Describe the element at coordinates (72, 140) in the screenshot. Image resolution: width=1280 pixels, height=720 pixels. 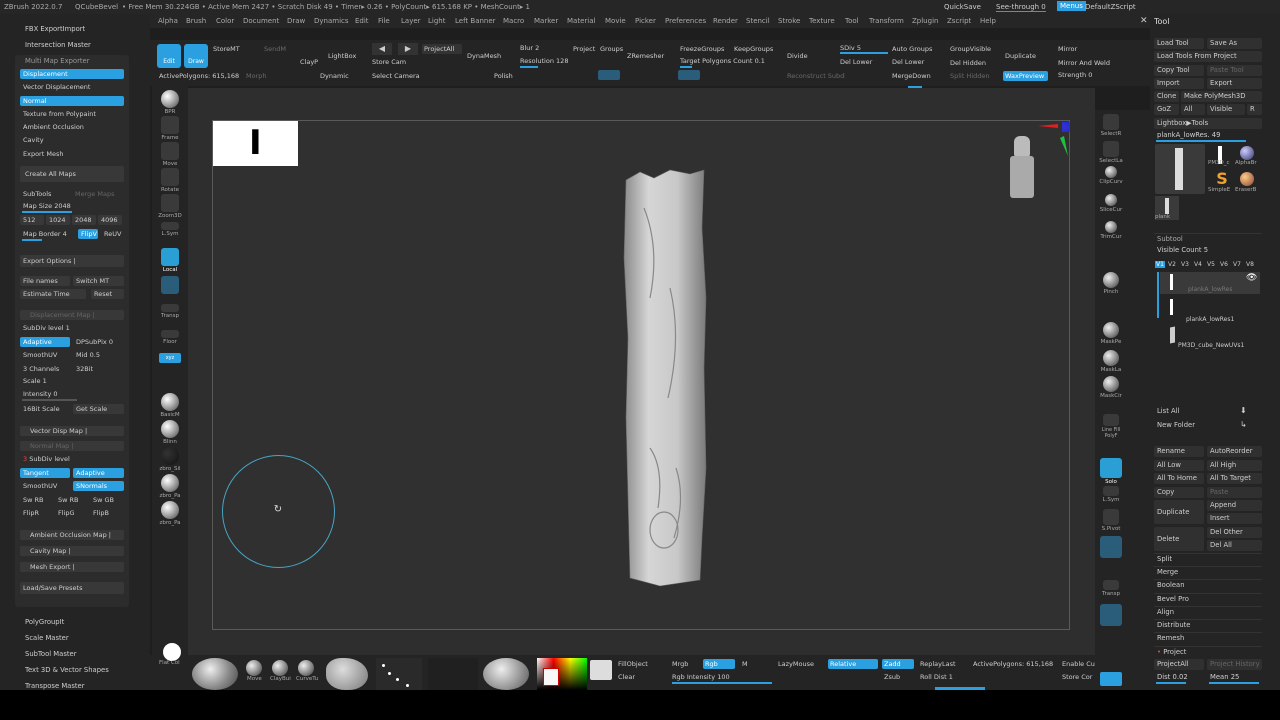
I see `cavity-toggle: Cavity` at that location.